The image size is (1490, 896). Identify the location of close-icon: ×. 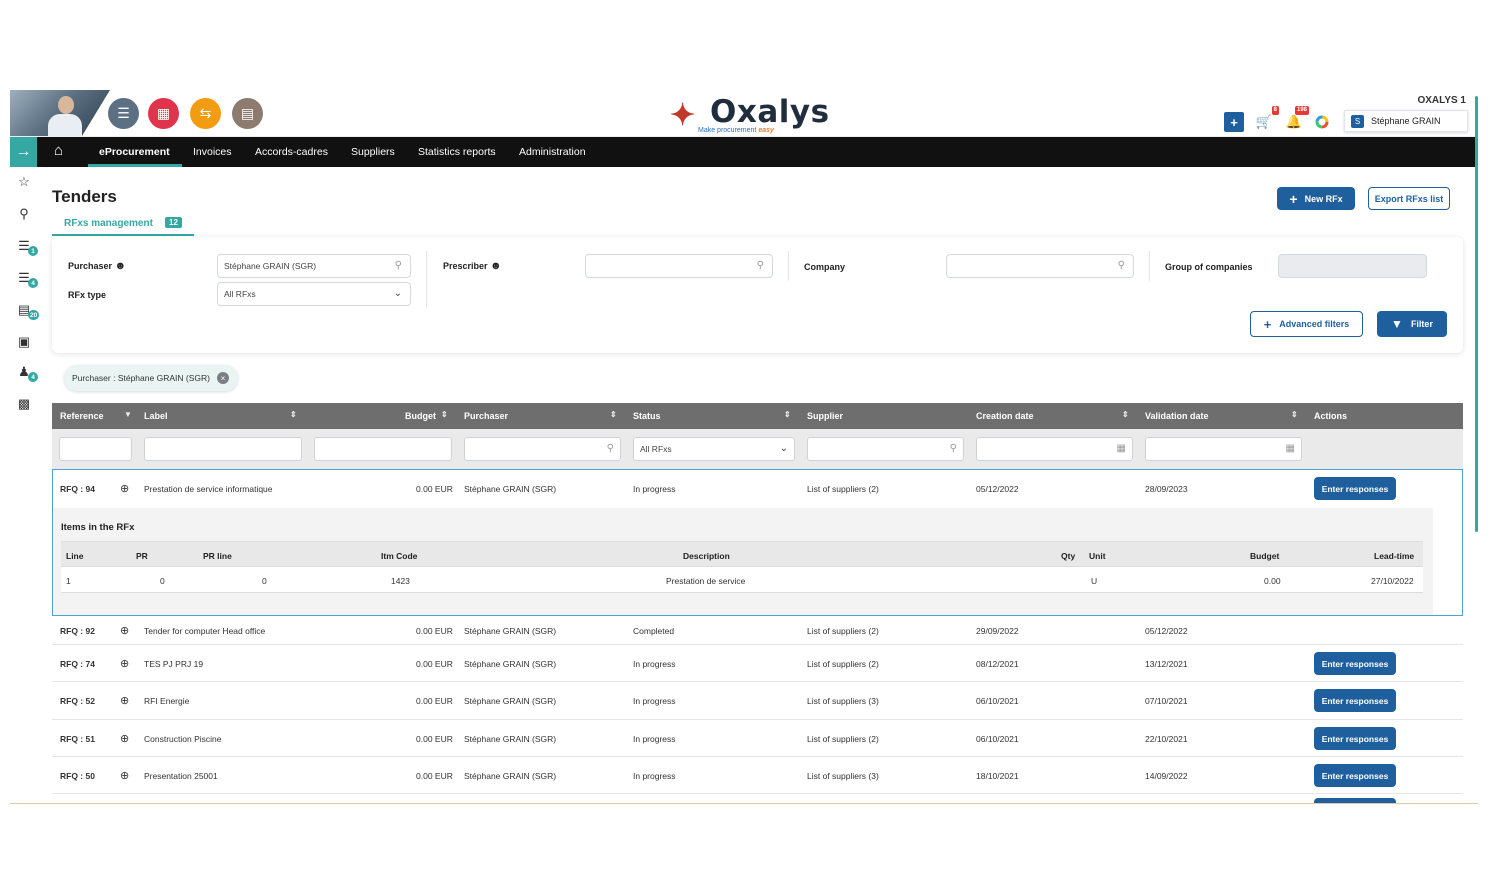
(222, 378).